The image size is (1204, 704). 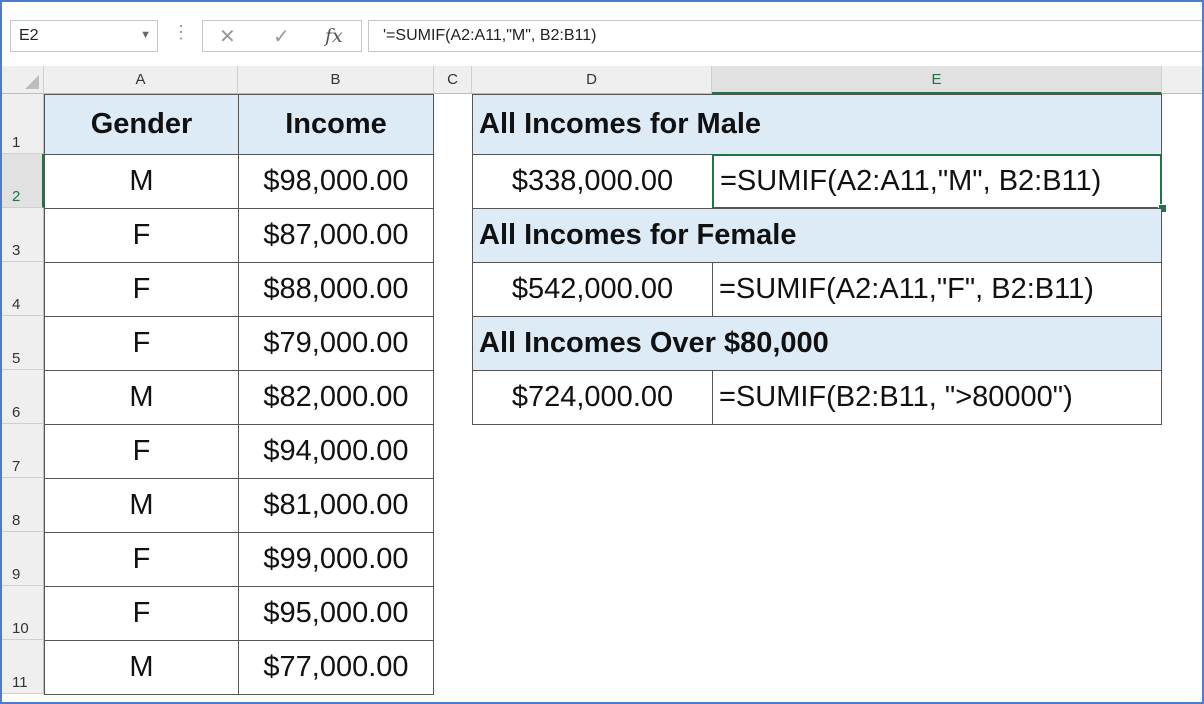 What do you see at coordinates (23, 289) in the screenshot?
I see `row-header-4: 4` at bounding box center [23, 289].